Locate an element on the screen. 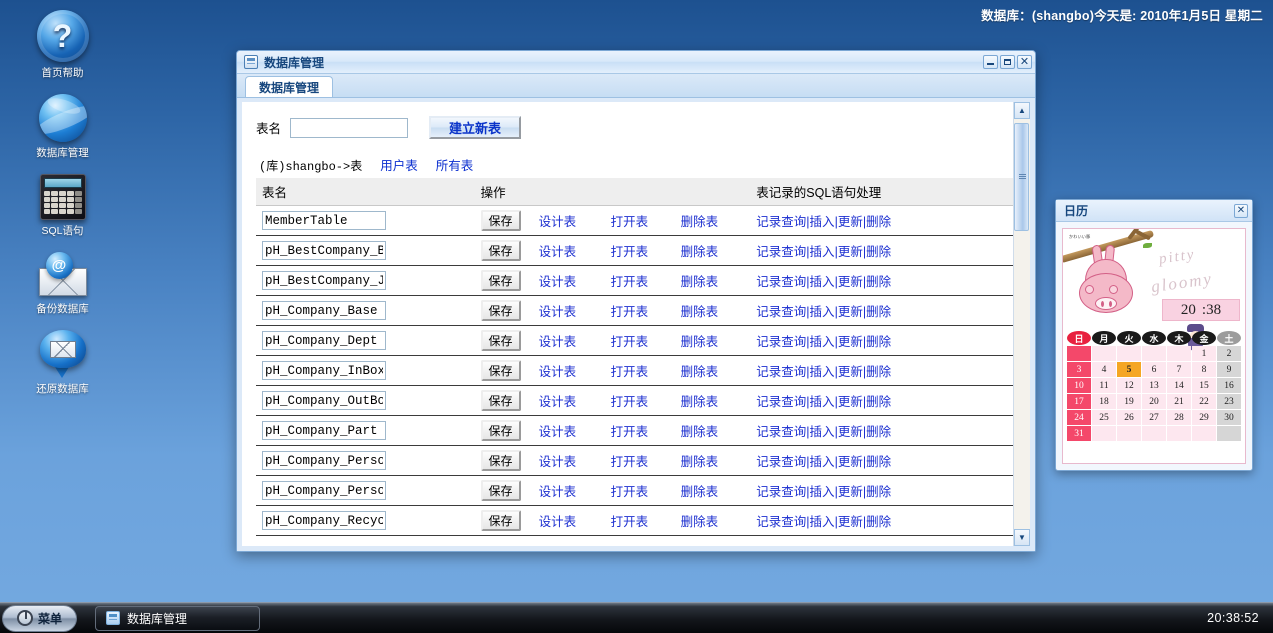  calendar-day: 24 is located at coordinates (1079, 417).